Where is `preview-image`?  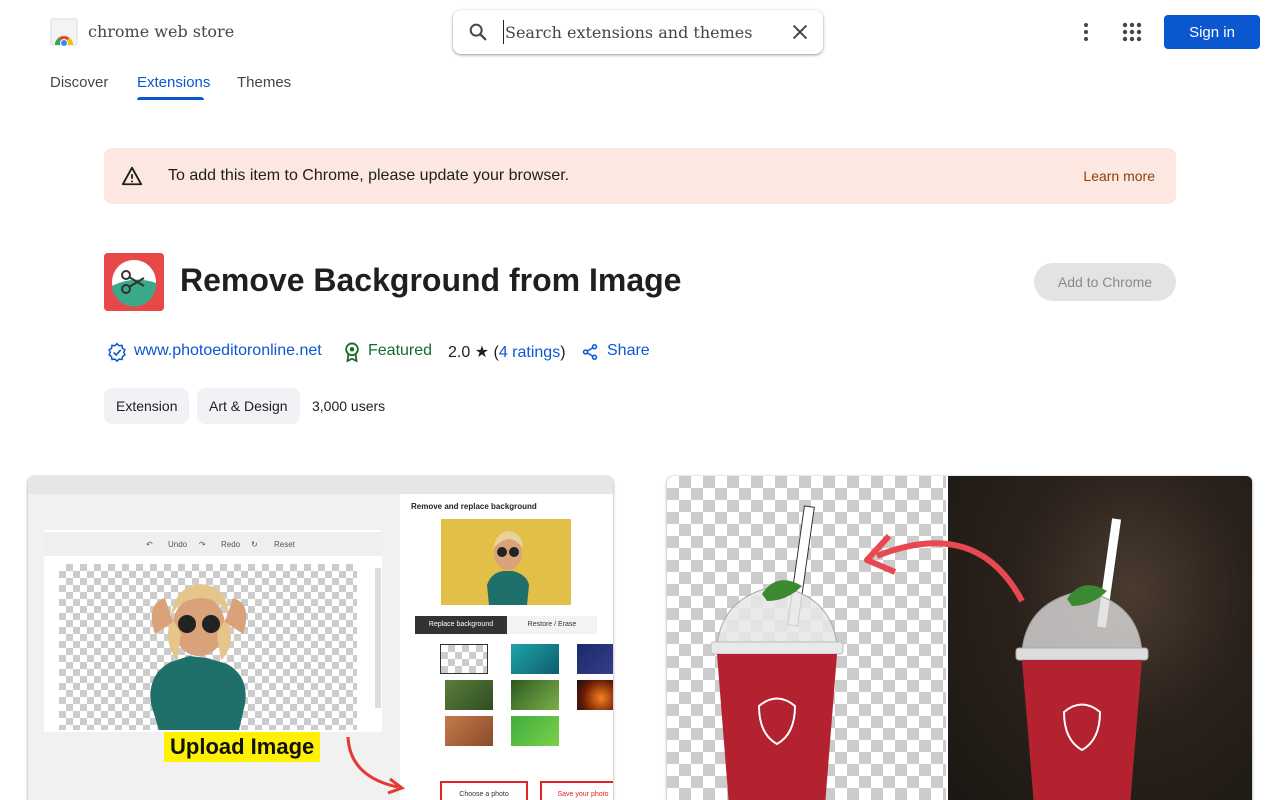 preview-image is located at coordinates (506, 562).